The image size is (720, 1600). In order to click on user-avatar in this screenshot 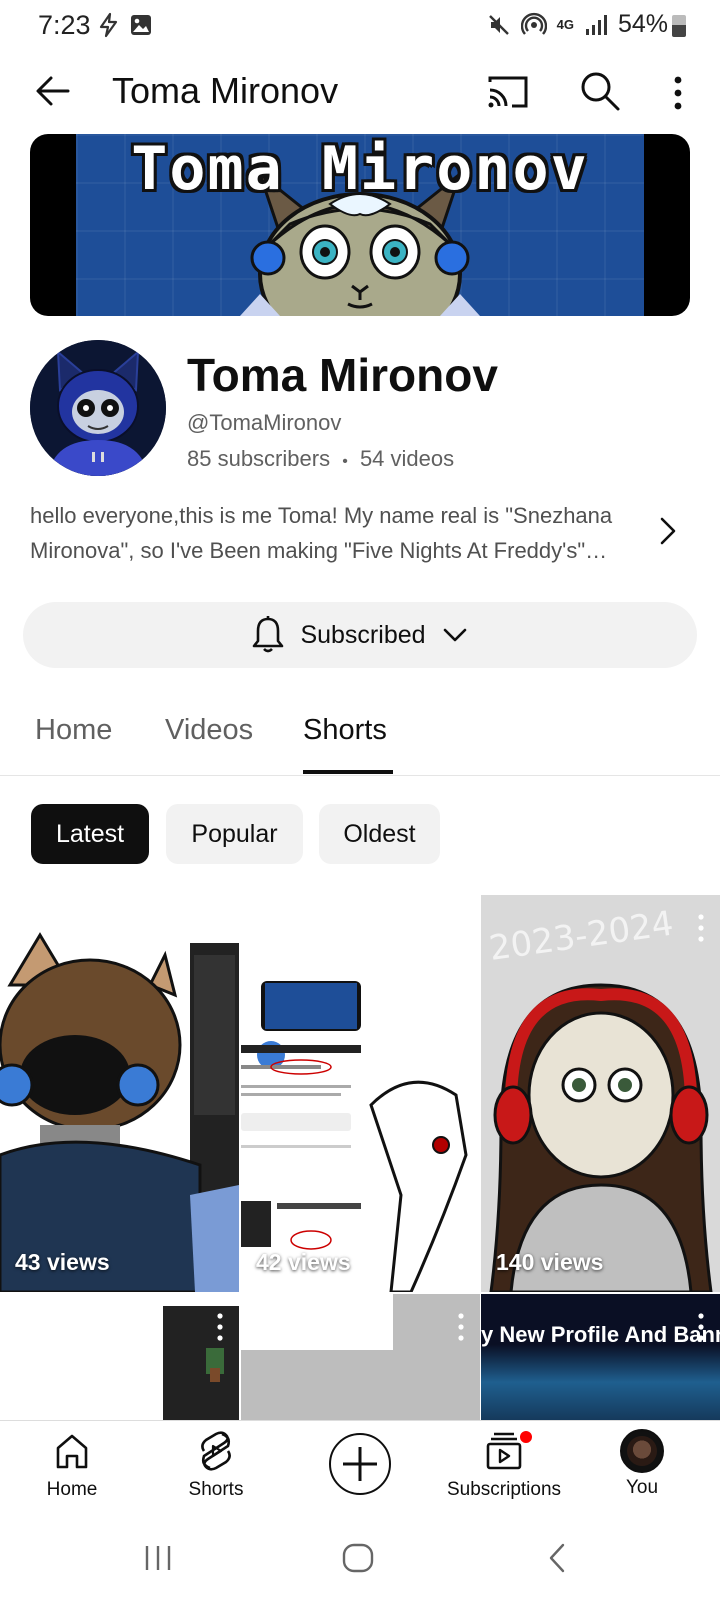, I will do `click(642, 1451)`.